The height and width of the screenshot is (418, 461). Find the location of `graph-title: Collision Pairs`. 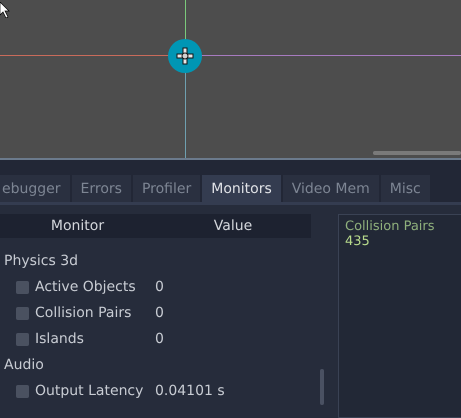

graph-title: Collision Pairs is located at coordinates (390, 226).